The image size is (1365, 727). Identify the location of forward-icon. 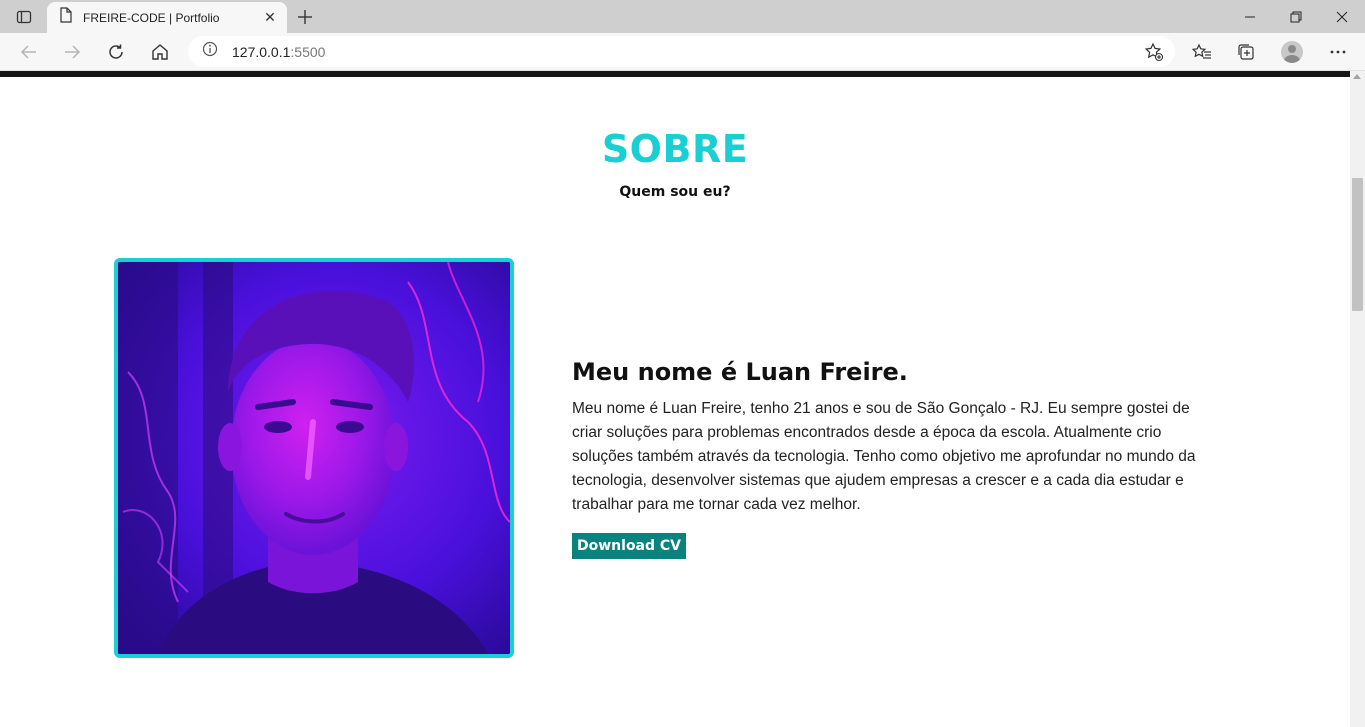
(72, 52).